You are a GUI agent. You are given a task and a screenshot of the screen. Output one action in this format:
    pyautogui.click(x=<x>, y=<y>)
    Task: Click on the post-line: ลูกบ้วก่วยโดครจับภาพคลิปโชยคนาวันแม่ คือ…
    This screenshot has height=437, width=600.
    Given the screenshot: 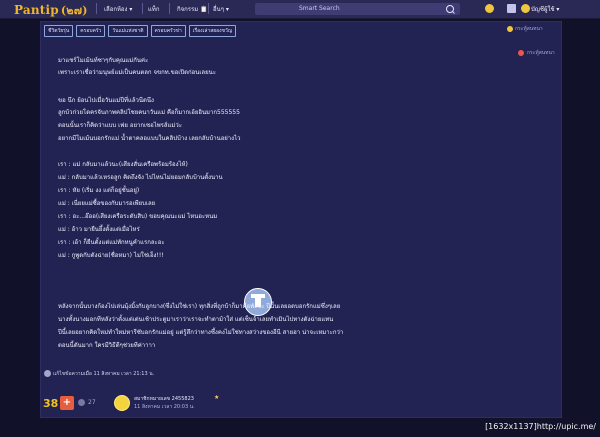 What is the action you would take?
    pyautogui.click(x=149, y=112)
    